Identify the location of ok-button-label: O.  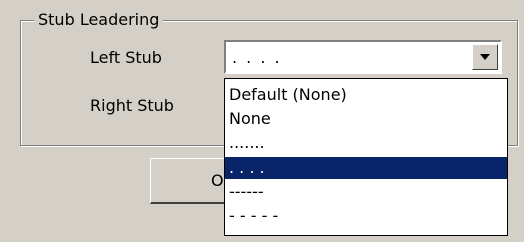
(217, 180).